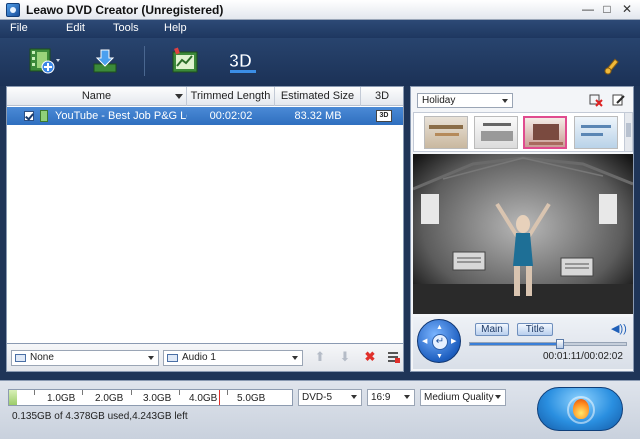  What do you see at coordinates (13, 10) in the screenshot?
I see `app-icon` at bounding box center [13, 10].